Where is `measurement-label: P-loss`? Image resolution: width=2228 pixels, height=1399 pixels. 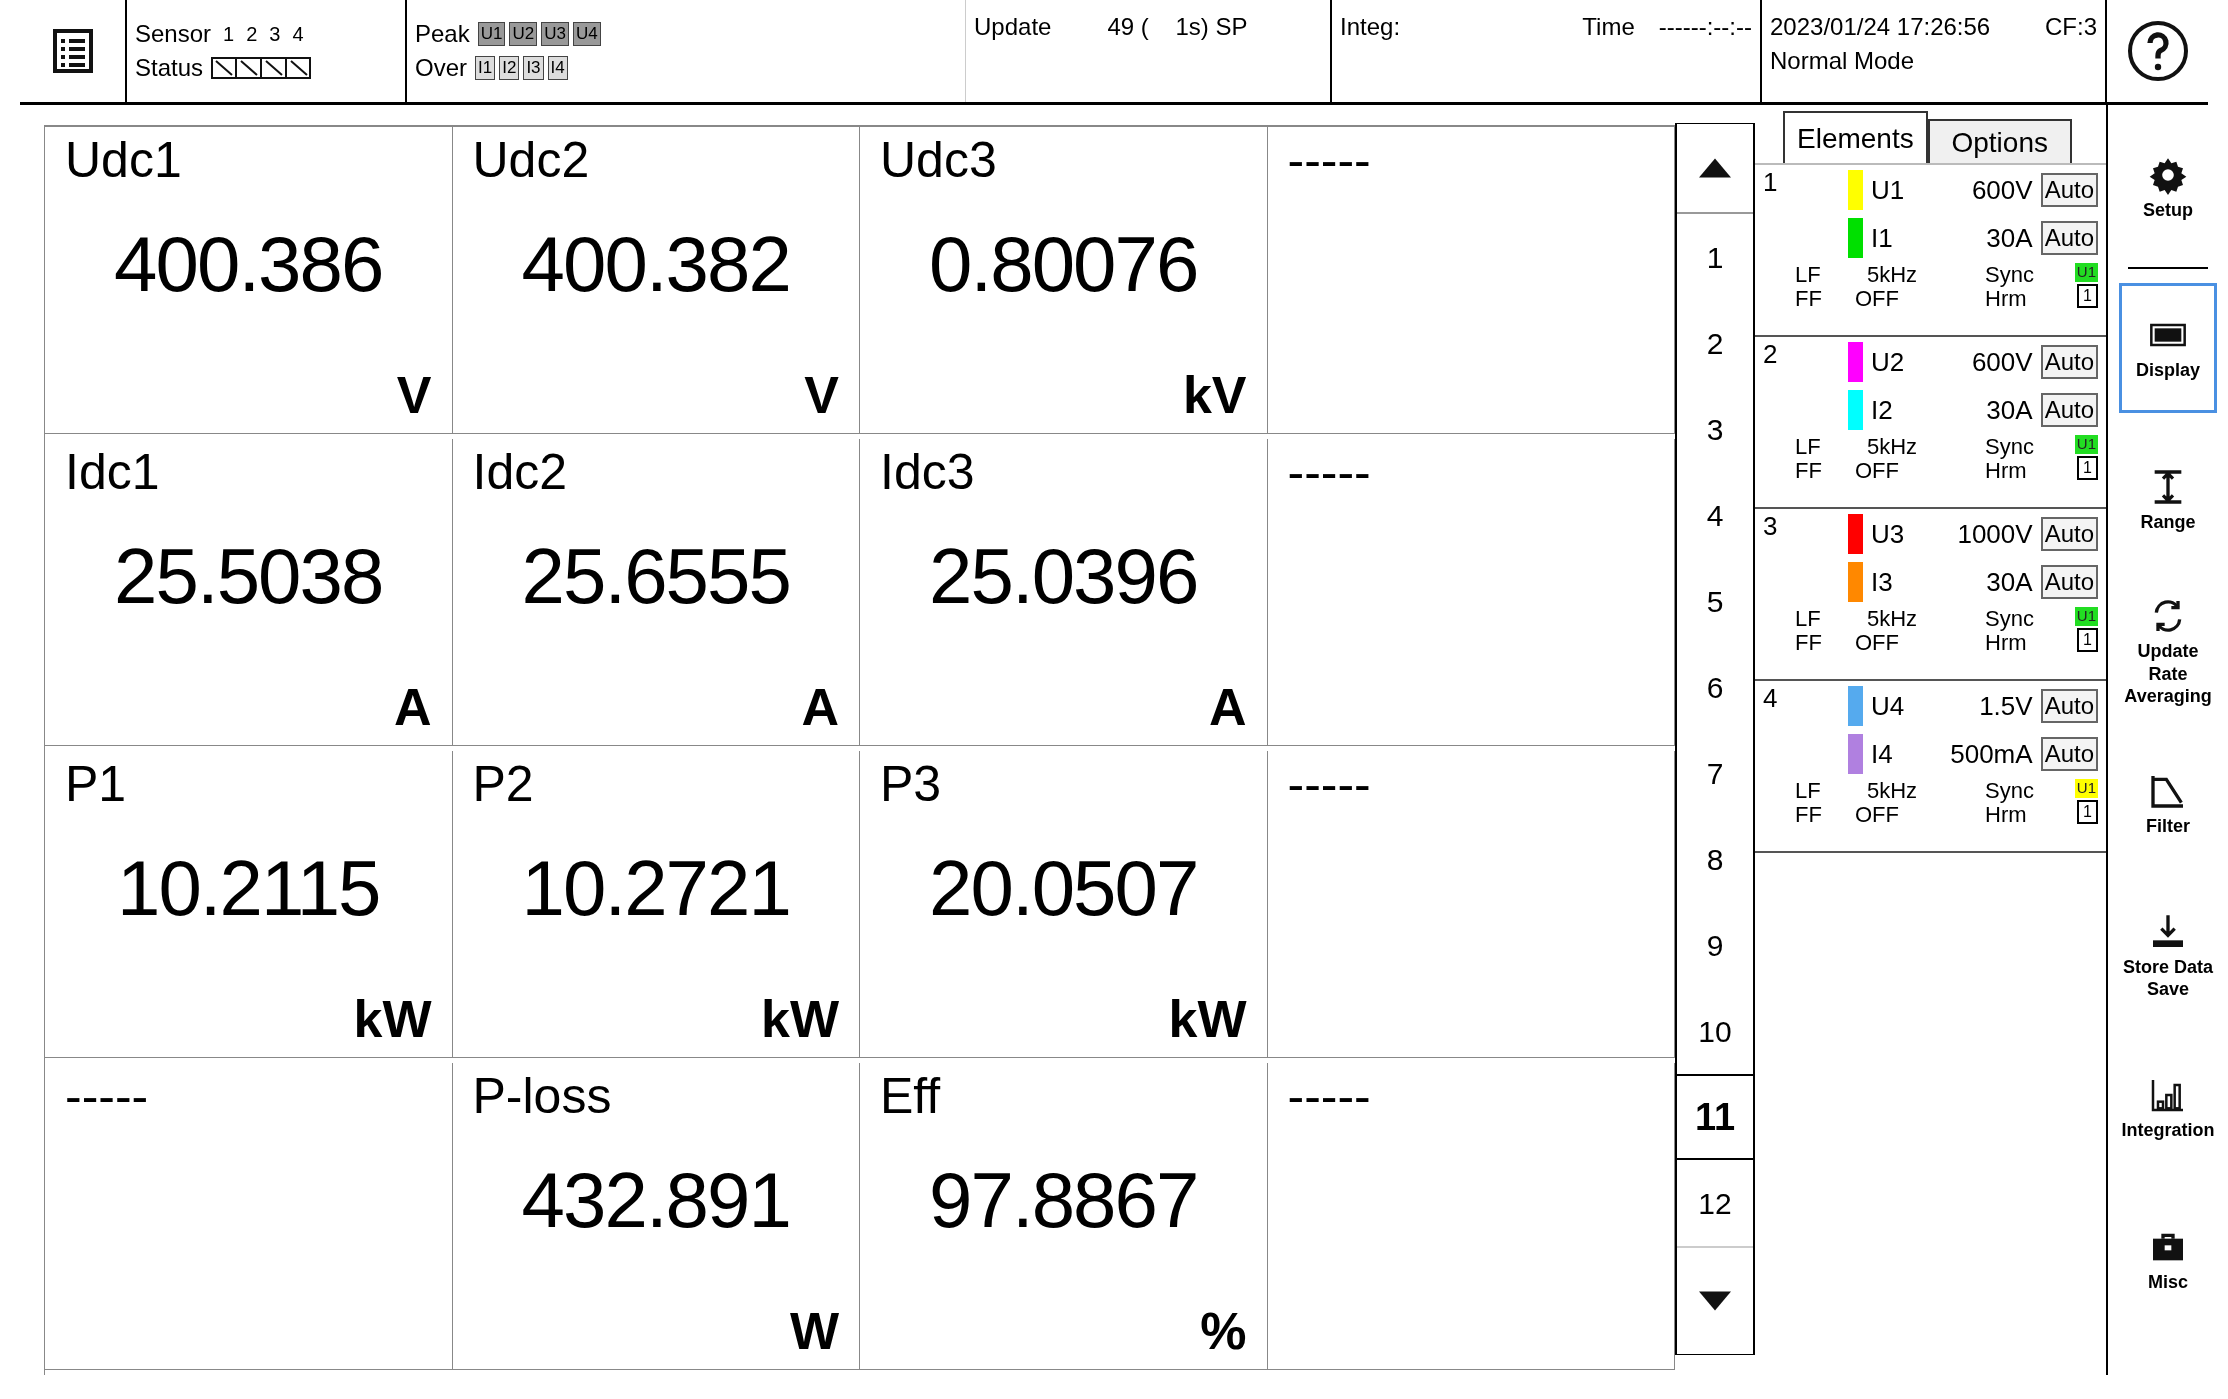 measurement-label: P-loss is located at coordinates (542, 1096).